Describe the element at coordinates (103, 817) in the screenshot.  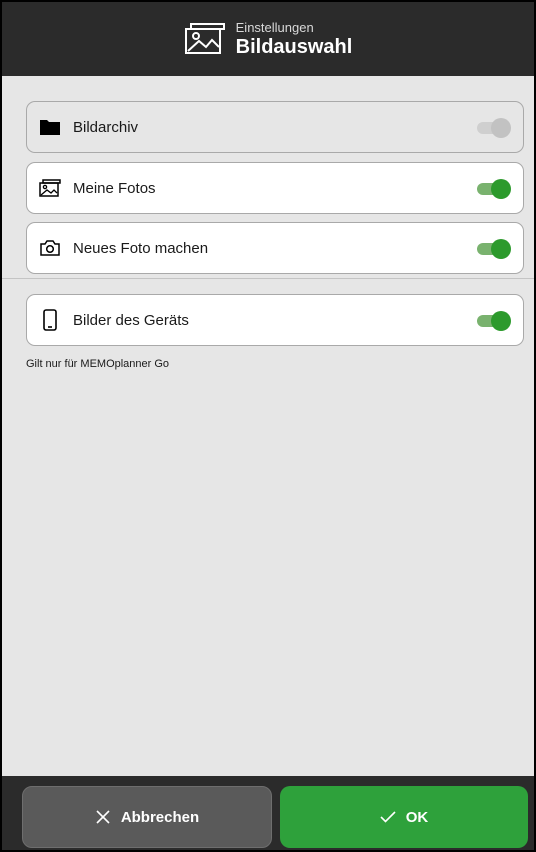
I see `close-icon` at that location.